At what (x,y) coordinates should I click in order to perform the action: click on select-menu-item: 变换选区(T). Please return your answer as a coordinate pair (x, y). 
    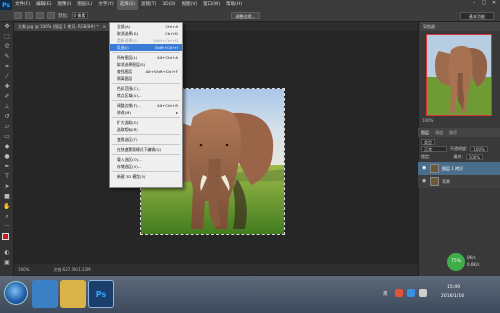
    Looking at the image, I should click on (146, 139).